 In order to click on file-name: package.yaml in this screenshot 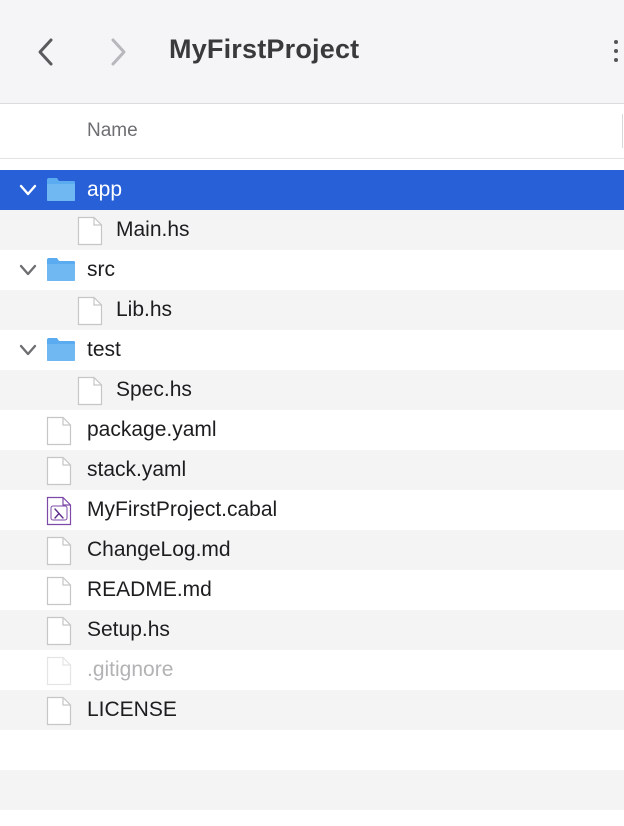, I will do `click(152, 429)`.